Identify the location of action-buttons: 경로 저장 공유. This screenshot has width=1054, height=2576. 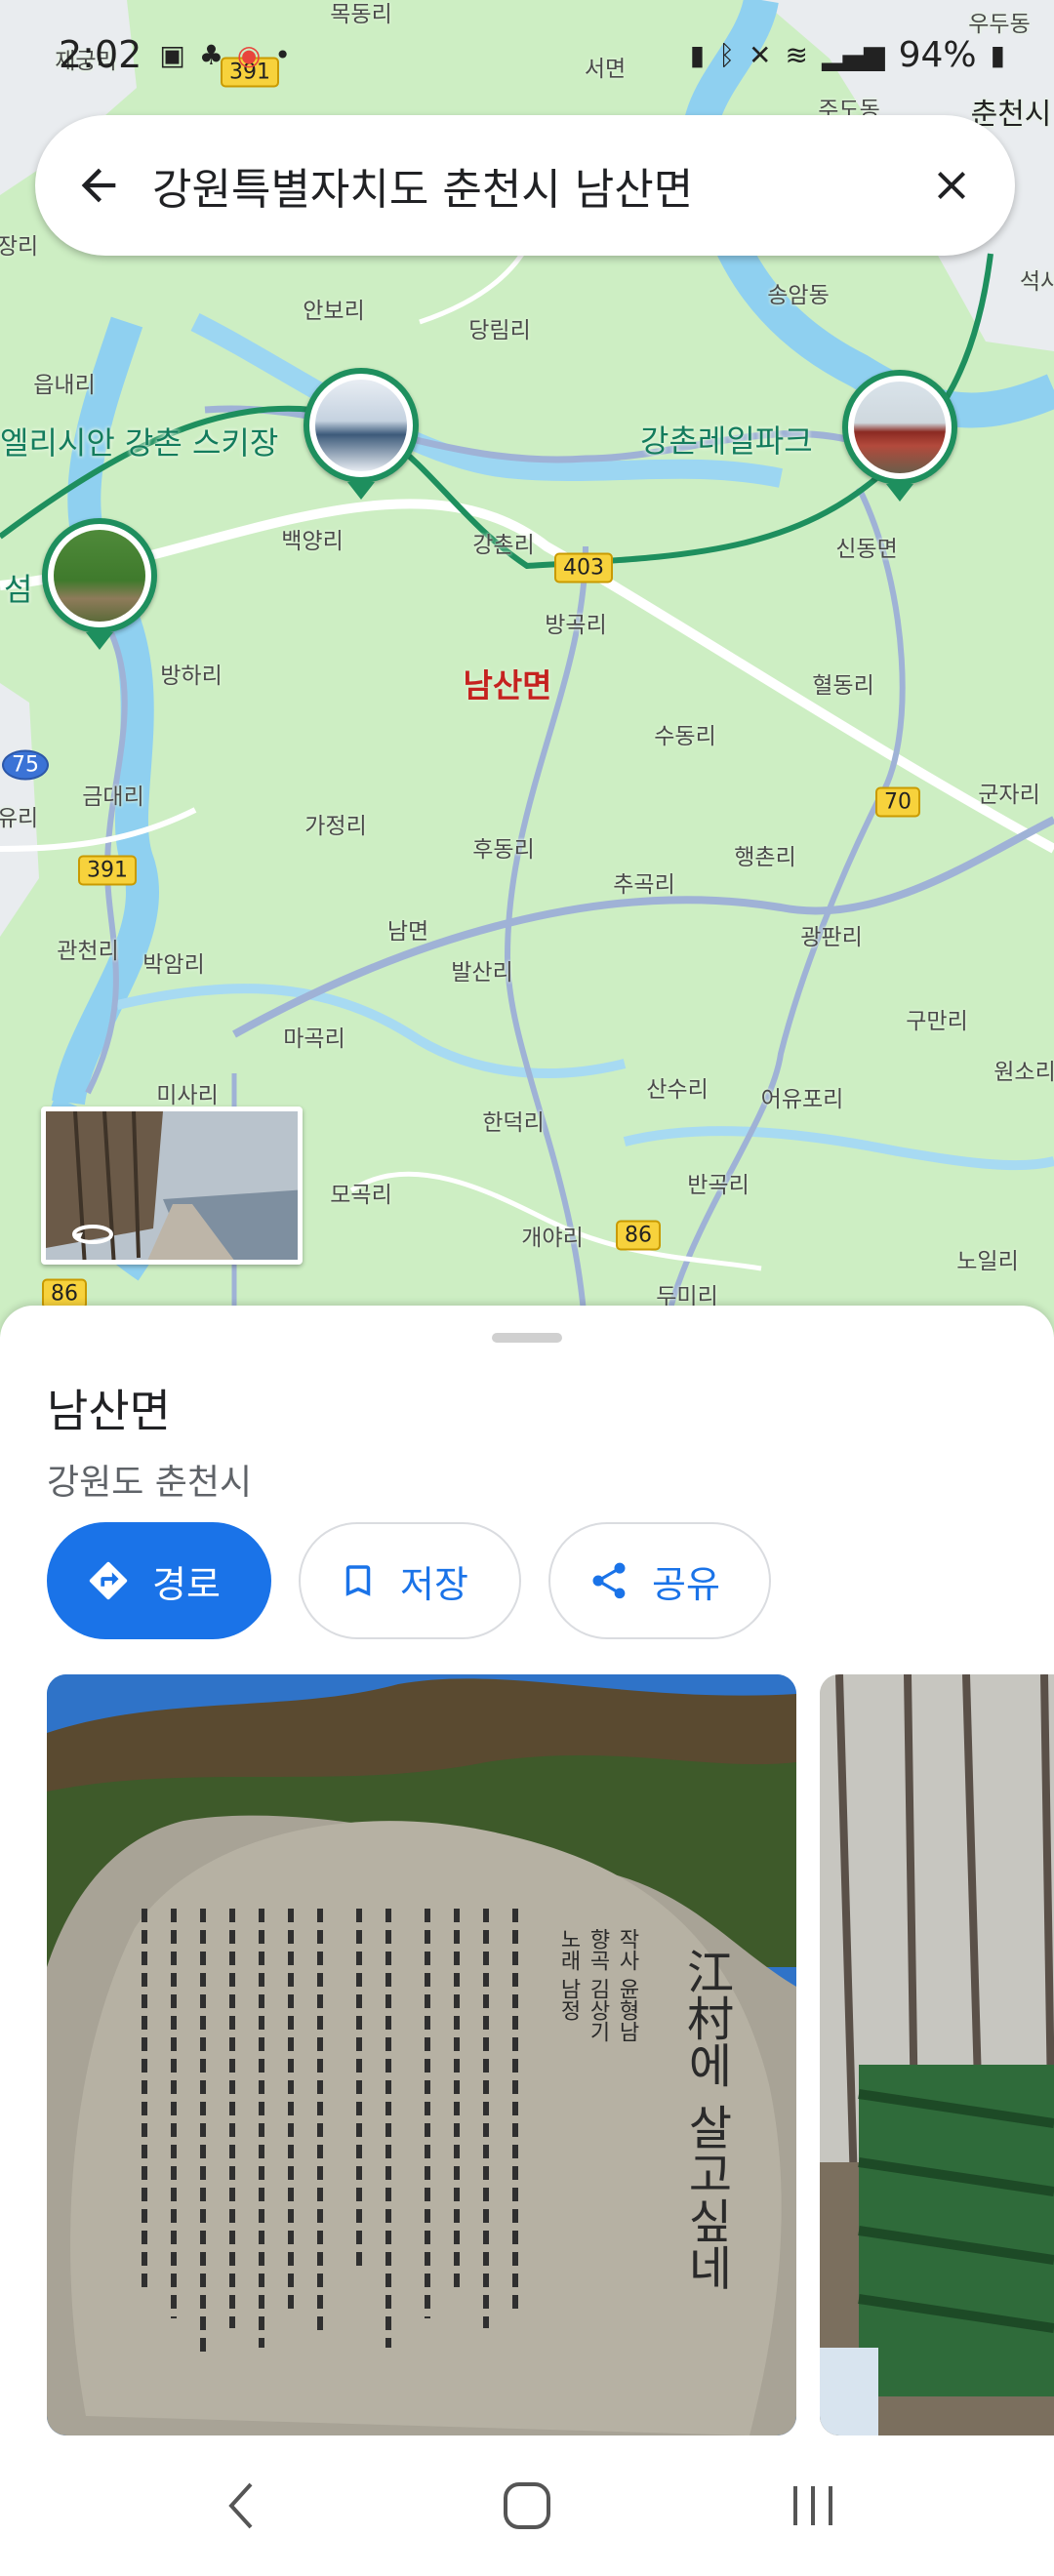
(409, 1580).